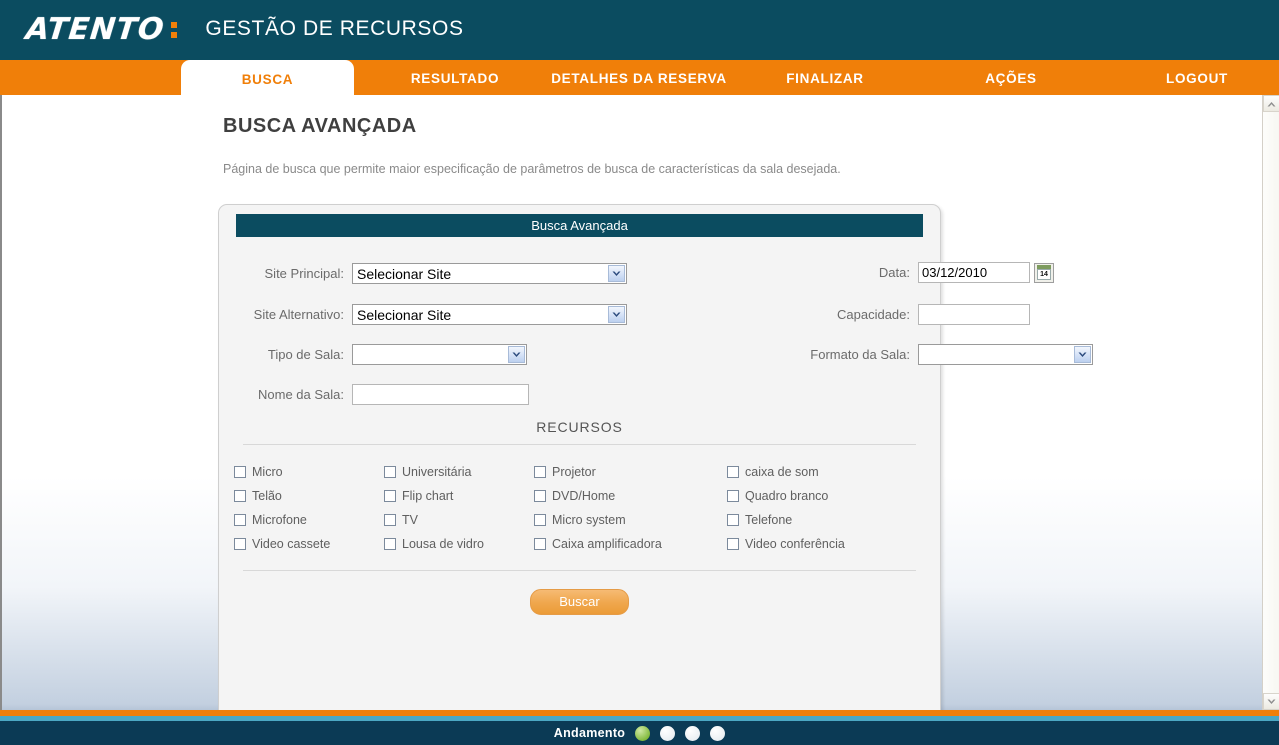  I want to click on resources-section-title: RECURSOS, so click(579, 427).